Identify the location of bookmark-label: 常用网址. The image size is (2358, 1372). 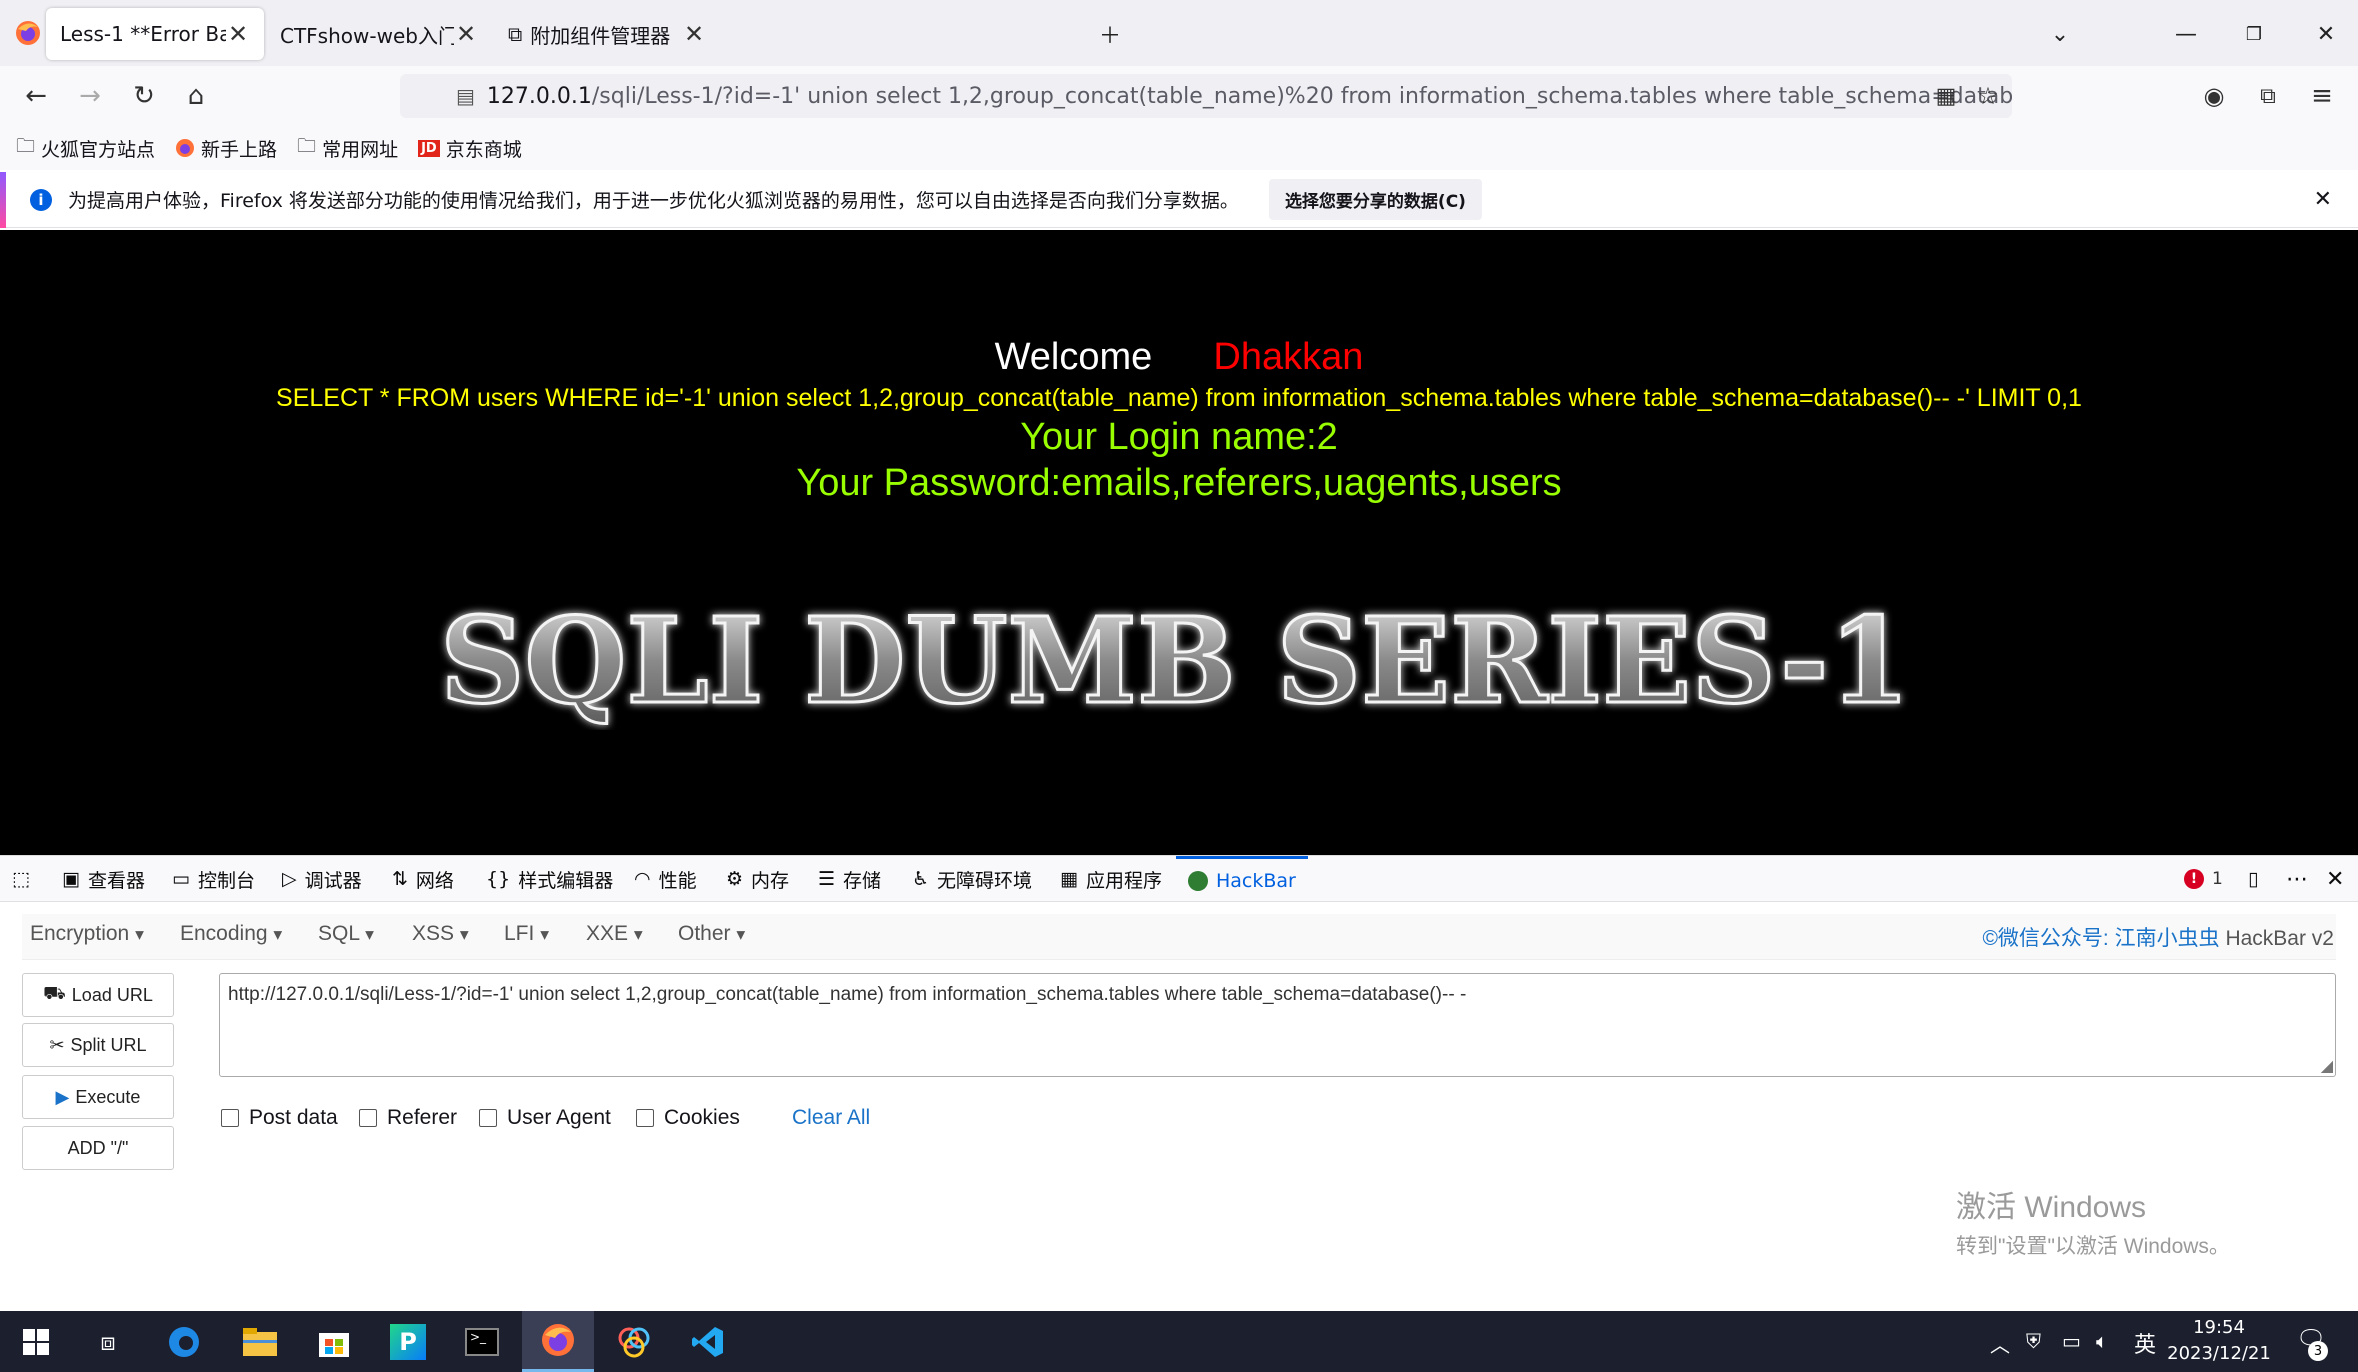
(360, 149).